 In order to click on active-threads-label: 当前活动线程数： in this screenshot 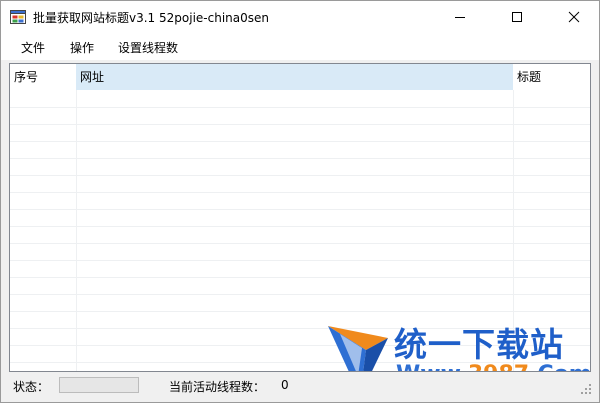, I will do `click(217, 387)`.